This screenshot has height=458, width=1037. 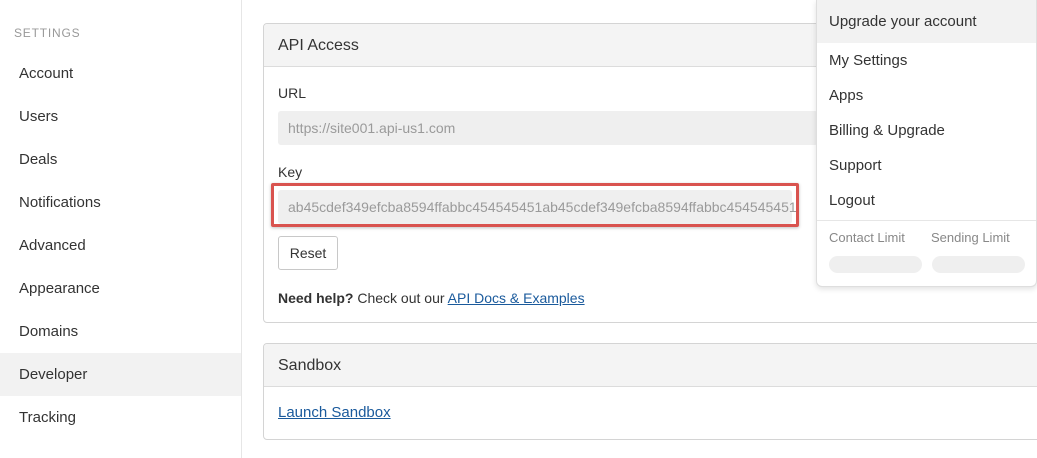 What do you see at coordinates (292, 93) in the screenshot?
I see `url-label: URL` at bounding box center [292, 93].